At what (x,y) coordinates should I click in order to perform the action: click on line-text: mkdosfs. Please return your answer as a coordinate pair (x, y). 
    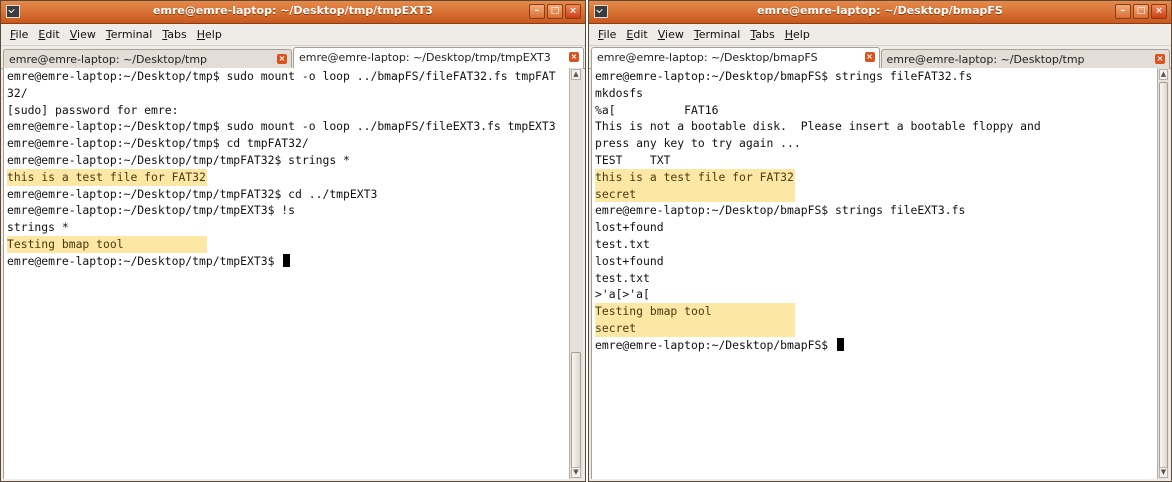
    Looking at the image, I should click on (619, 92).